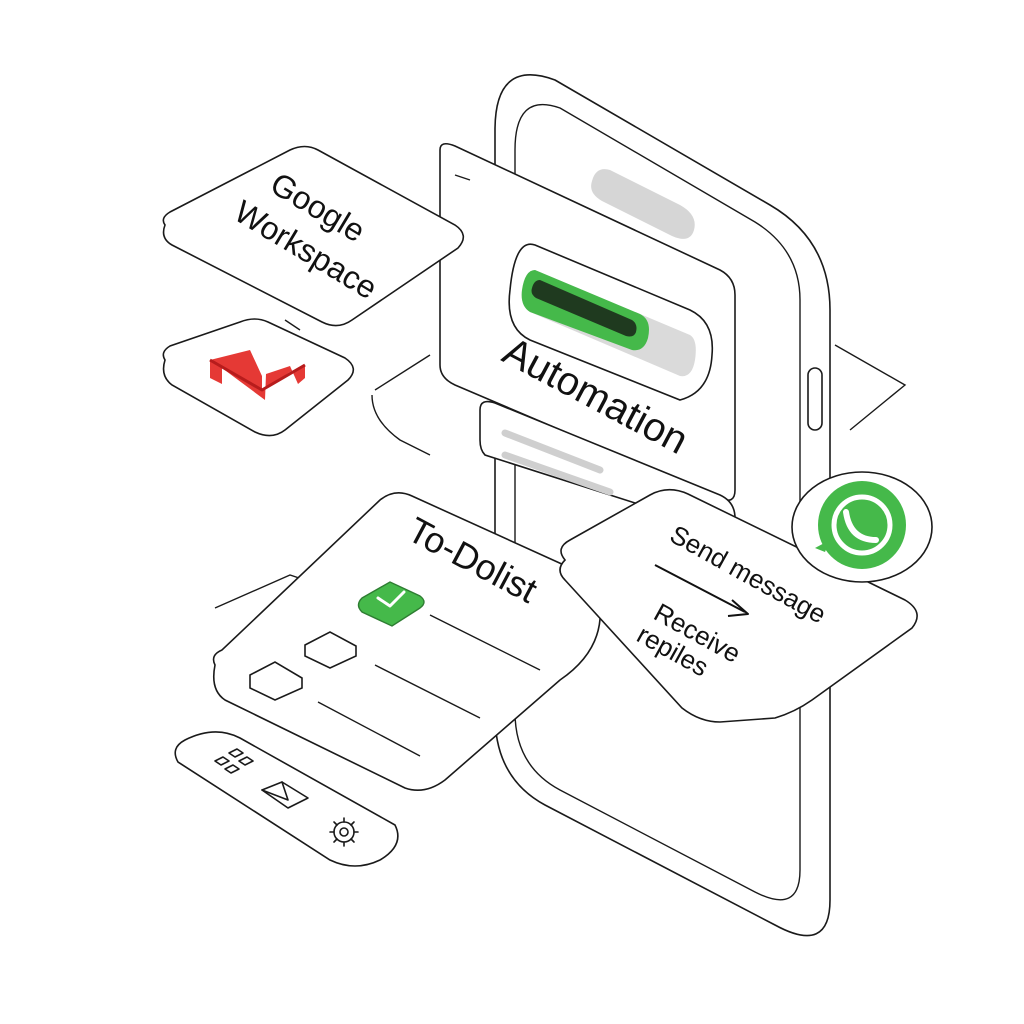  What do you see at coordinates (862, 527) in the screenshot?
I see `whatsapp-badge` at bounding box center [862, 527].